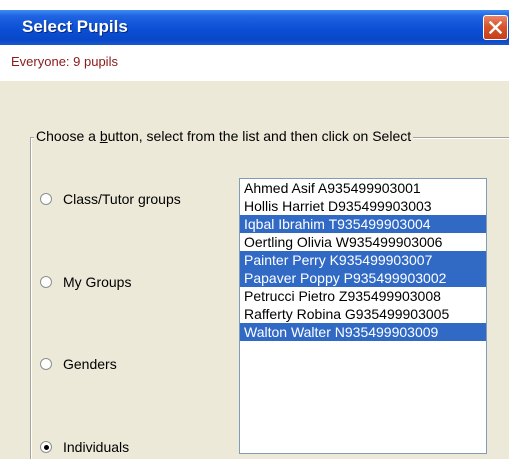 This screenshot has height=459, width=509. I want to click on list-item: Hollis Harriet D935499903003, so click(363, 206).